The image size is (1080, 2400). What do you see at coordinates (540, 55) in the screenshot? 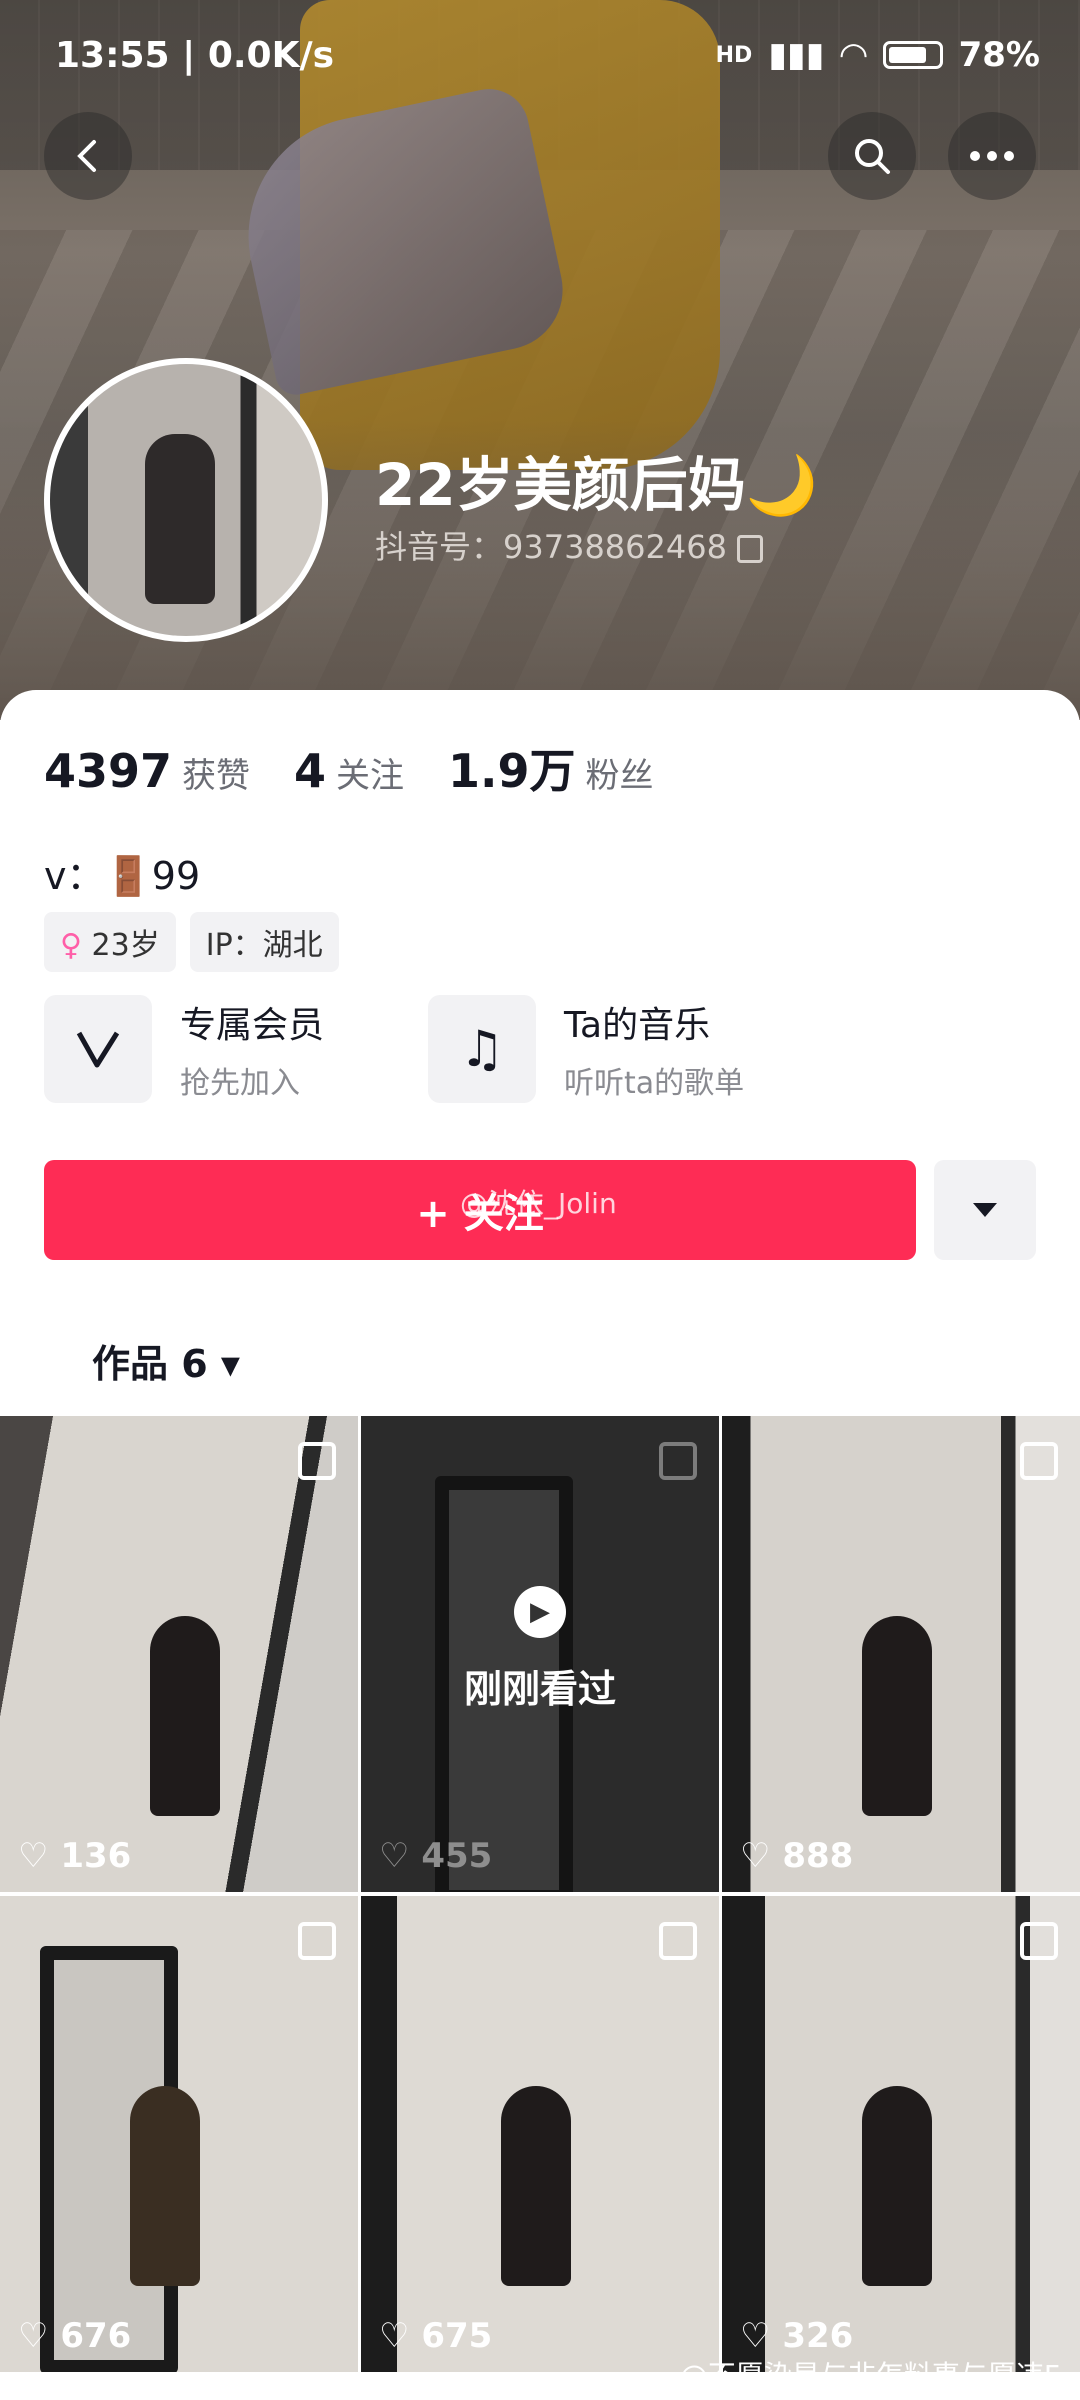
I see `status-bar: 13:55 | 0.0K/s HD ▮▮▮ ◠ 78%` at bounding box center [540, 55].